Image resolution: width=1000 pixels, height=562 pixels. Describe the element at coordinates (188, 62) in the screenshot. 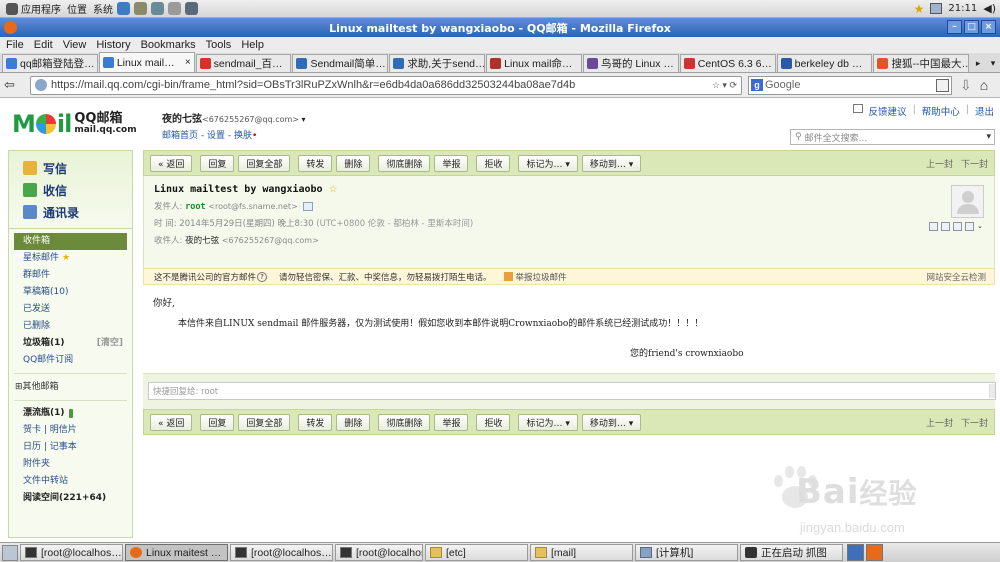

I see `tab-close-icon: ×` at that location.